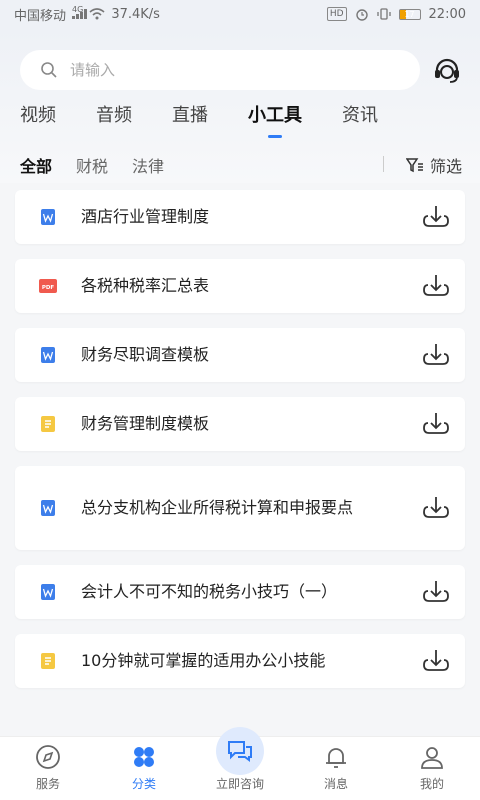 This screenshot has height=800, width=480. I want to click on nav-consult-label: 立即咨询, so click(239, 784).